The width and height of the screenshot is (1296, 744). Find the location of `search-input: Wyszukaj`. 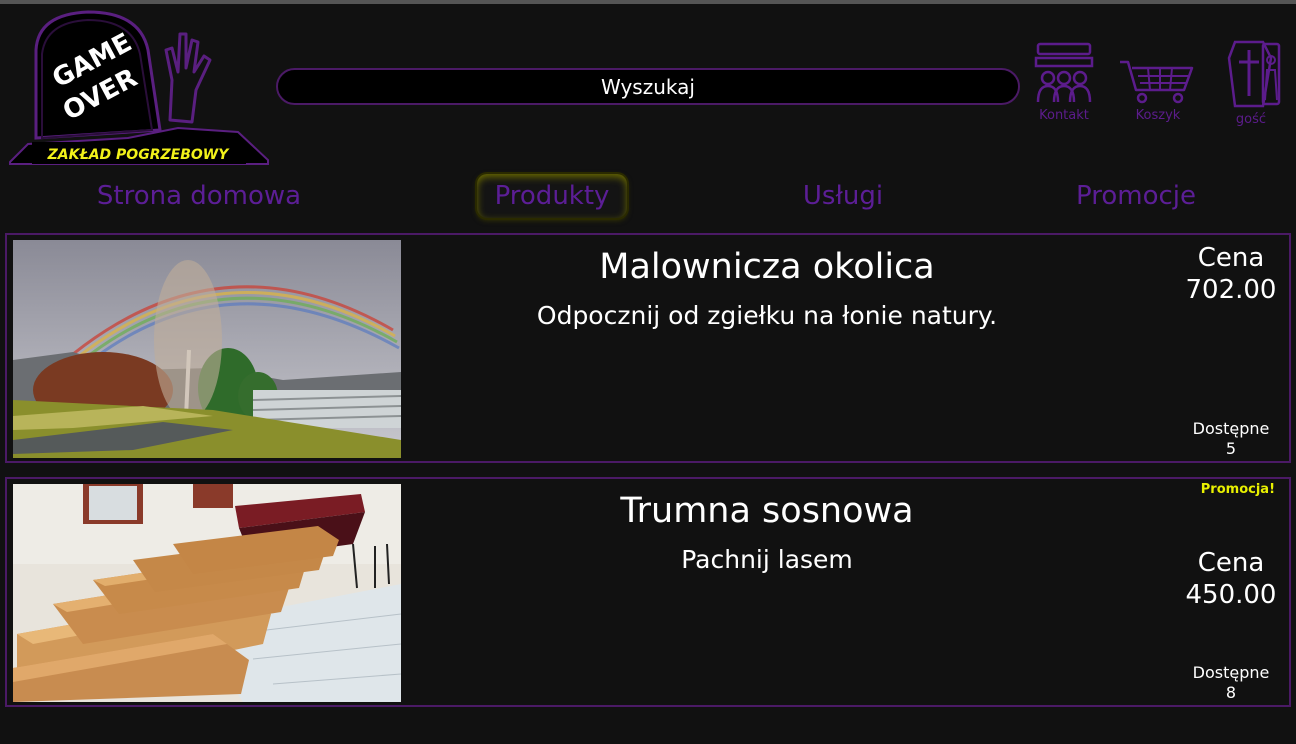

search-input: Wyszukaj is located at coordinates (648, 86).